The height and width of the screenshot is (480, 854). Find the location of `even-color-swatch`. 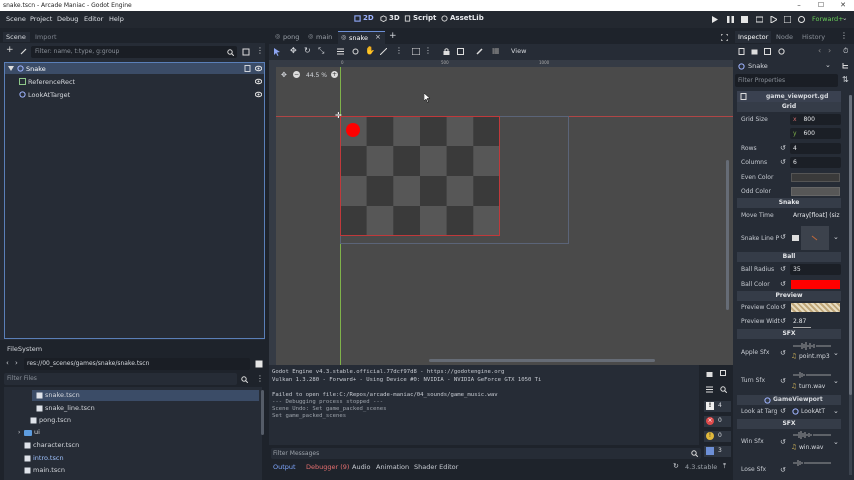

even-color-swatch is located at coordinates (815, 177).